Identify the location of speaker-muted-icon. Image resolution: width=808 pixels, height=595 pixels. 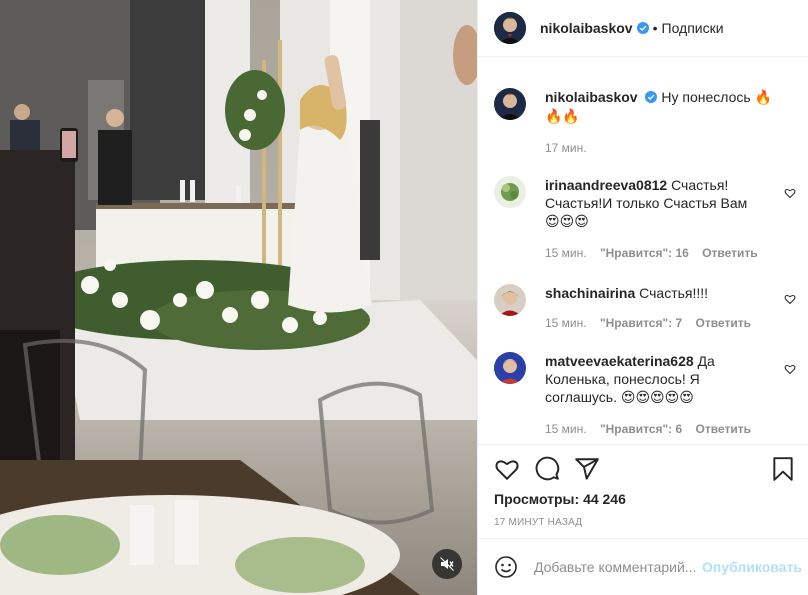
(447, 564).